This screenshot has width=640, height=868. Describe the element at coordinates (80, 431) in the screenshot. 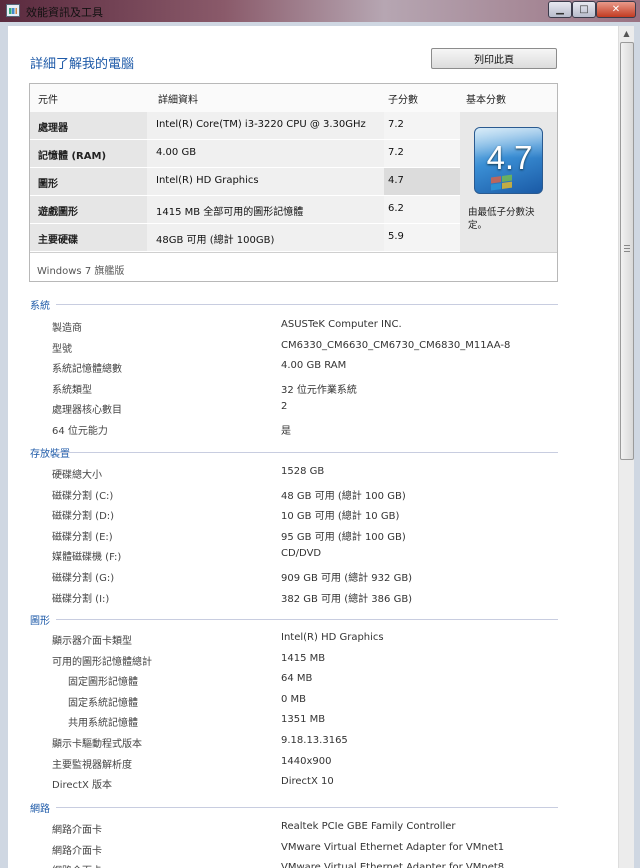

I see `property-label: 64 位元能力` at that location.